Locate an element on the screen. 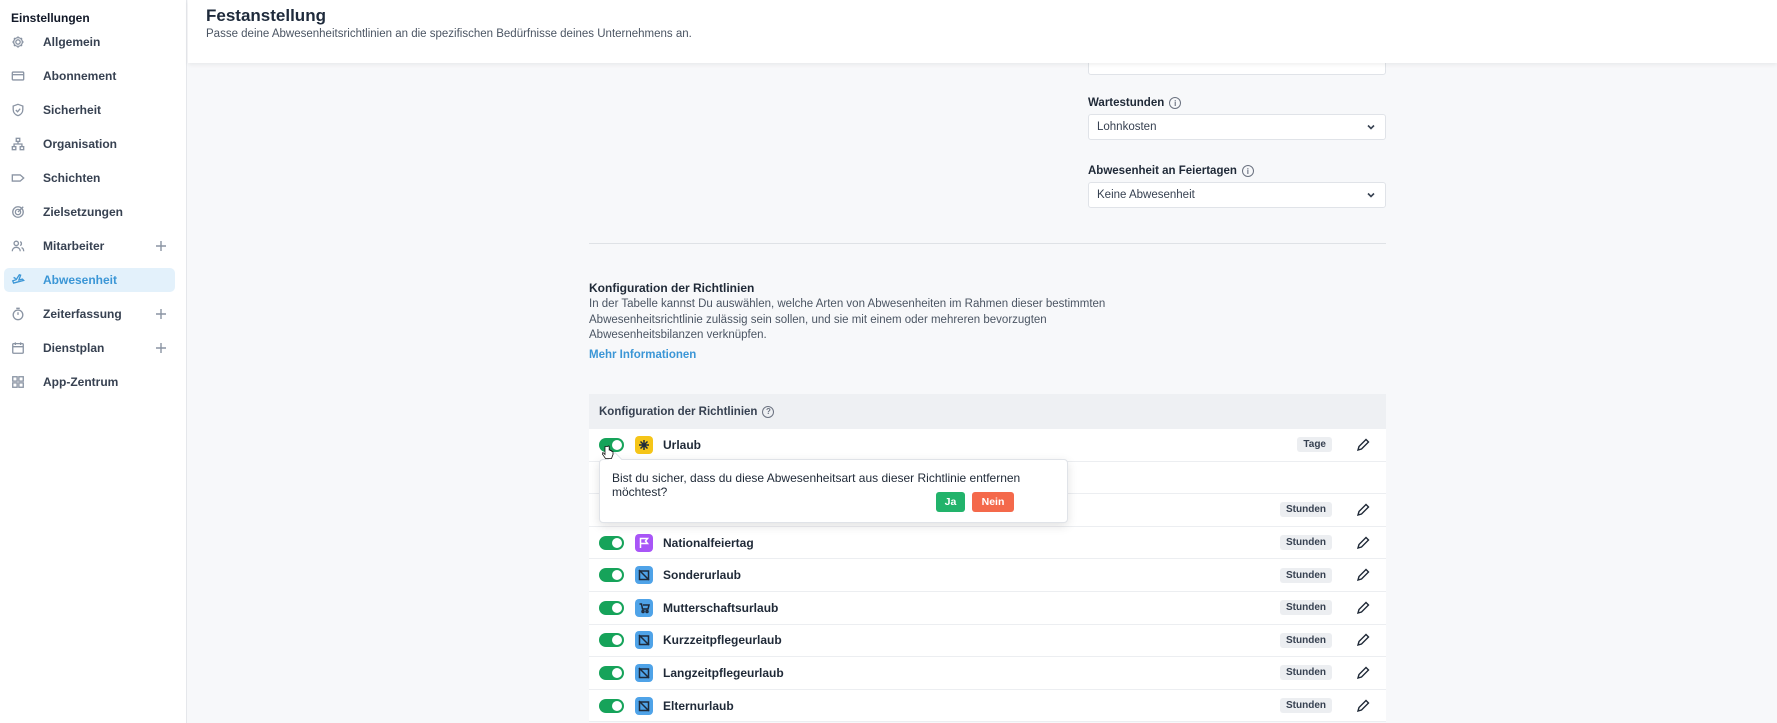 The height and width of the screenshot is (723, 1777). sidebar-item-label: Sicherheit is located at coordinates (72, 110).